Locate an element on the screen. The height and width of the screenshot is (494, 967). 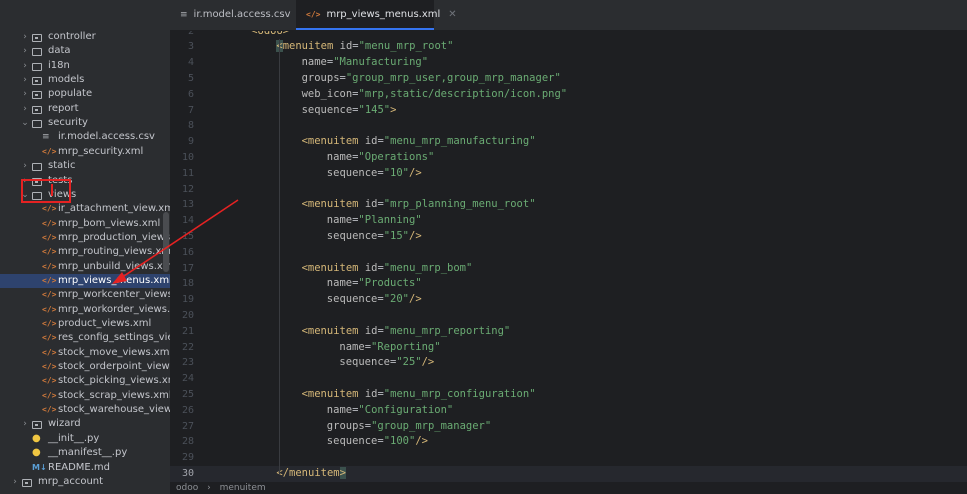
tree-item: › populate is located at coordinates (85, 94).